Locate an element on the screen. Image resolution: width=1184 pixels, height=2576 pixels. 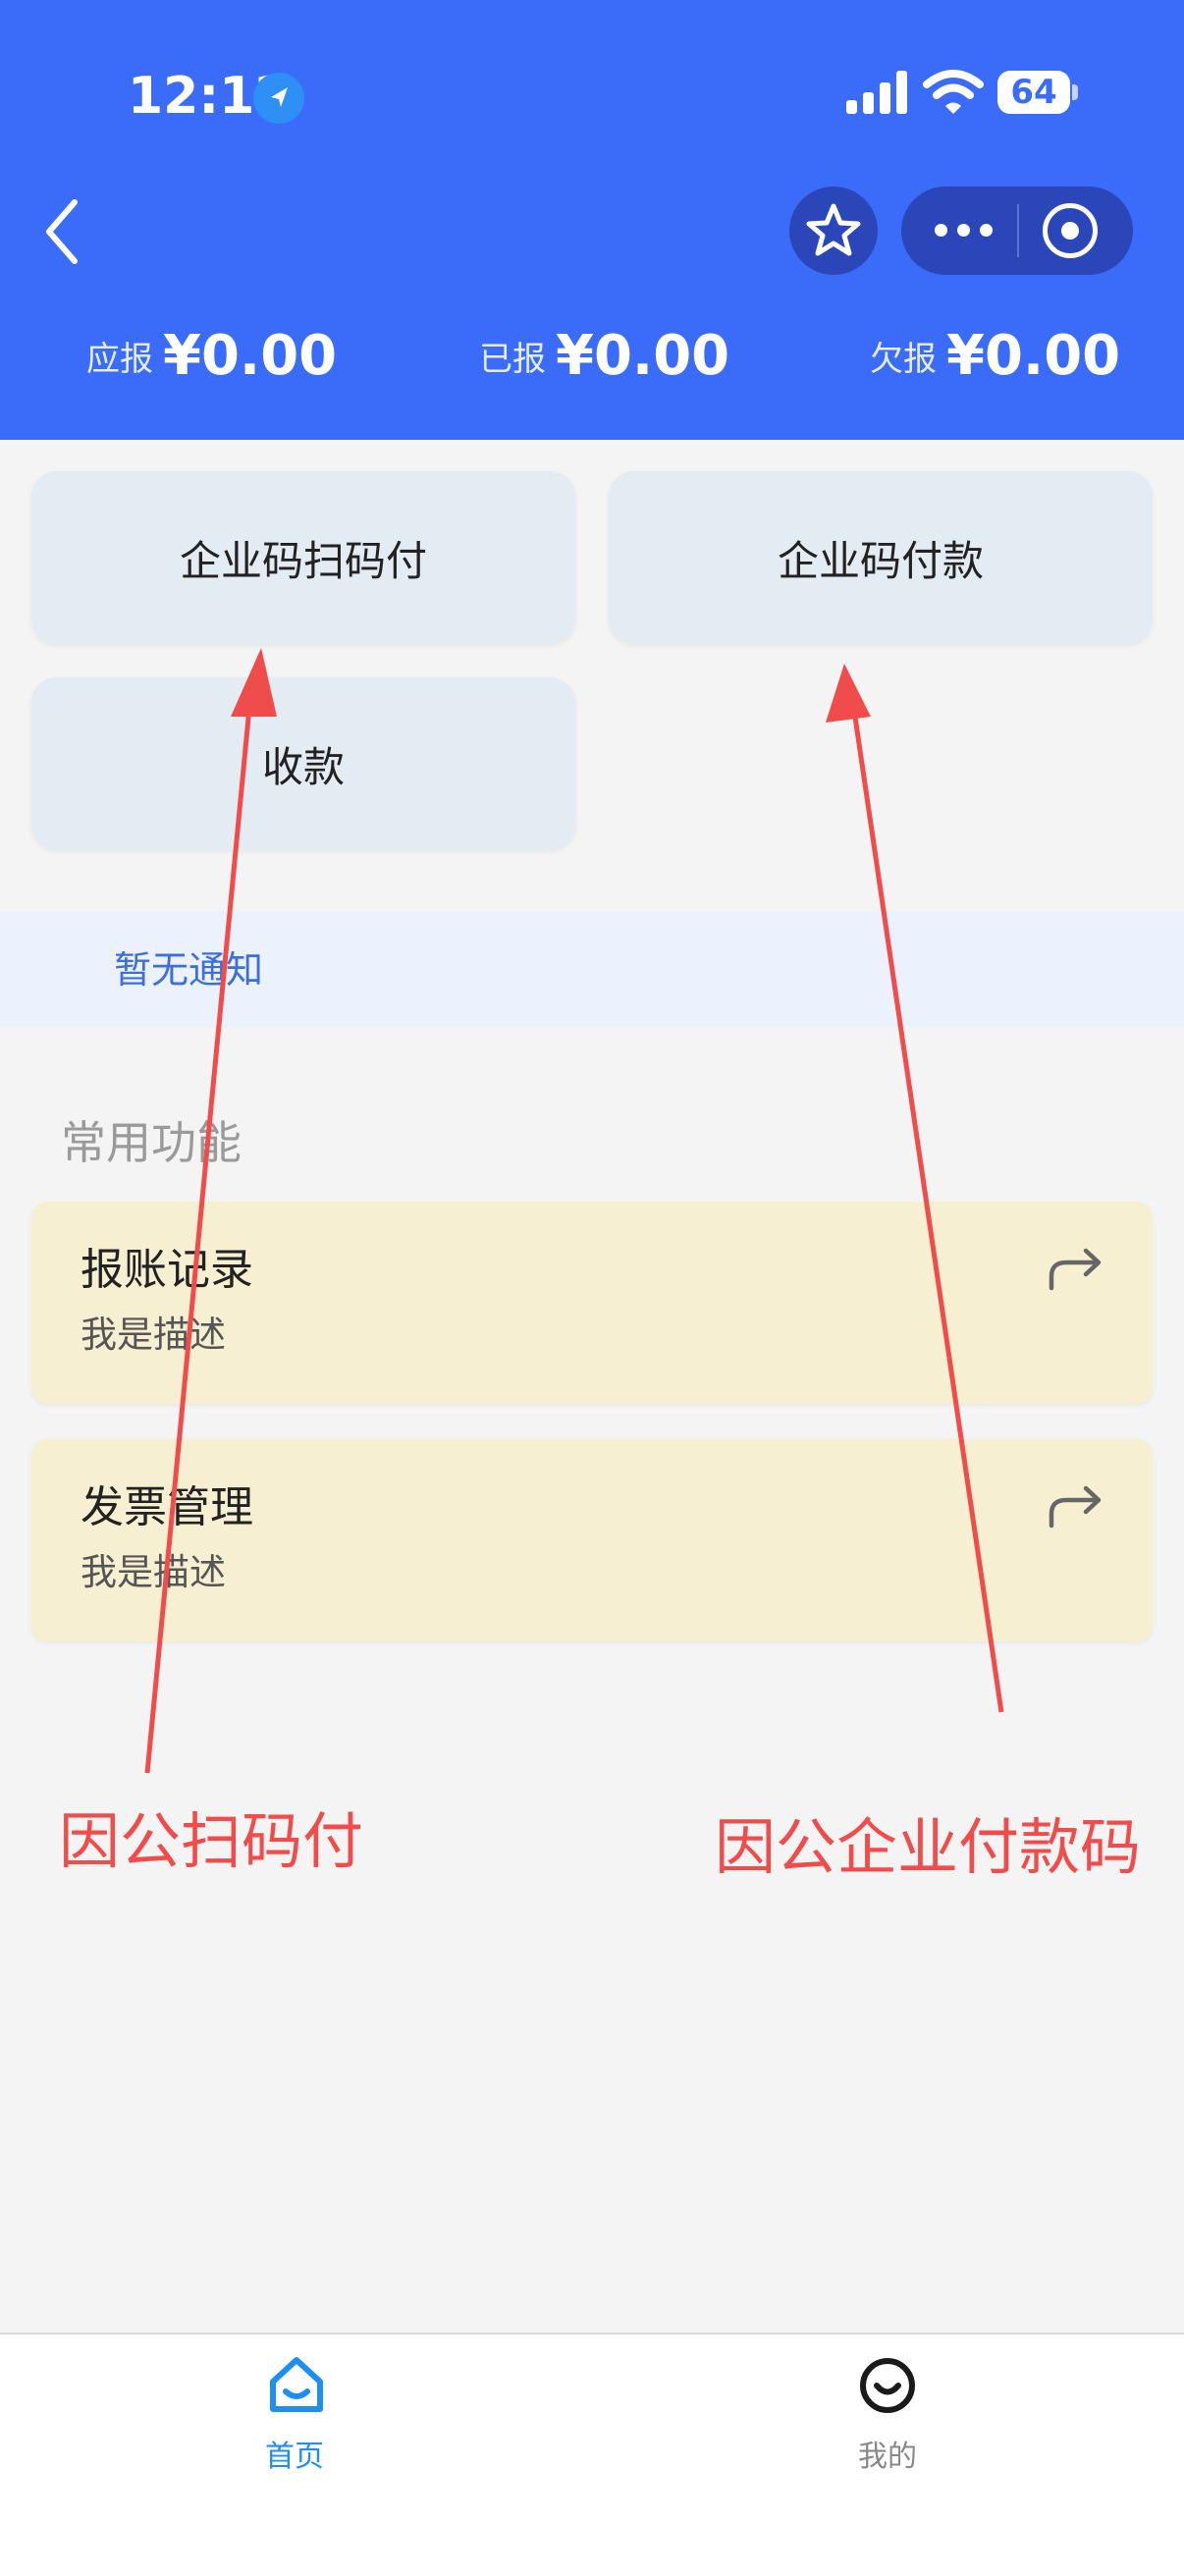
tab-mine-label: 我的 is located at coordinates (887, 2457).